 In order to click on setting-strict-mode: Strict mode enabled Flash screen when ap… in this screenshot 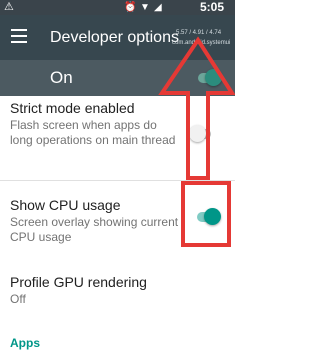, I will do `click(95, 124)`.